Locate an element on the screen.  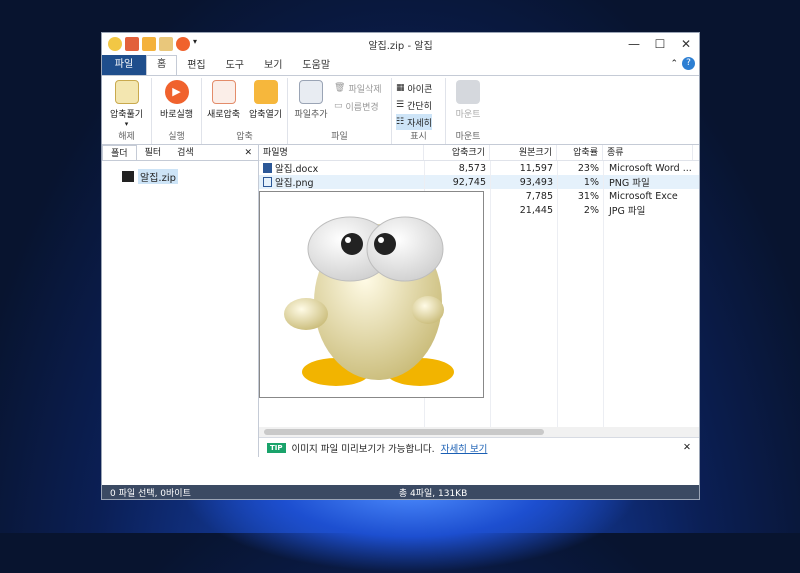
group-view: ▦ 아이콘 ☰ 간단히 ☷ 자세히 표시 is located at coordinates (419, 111).